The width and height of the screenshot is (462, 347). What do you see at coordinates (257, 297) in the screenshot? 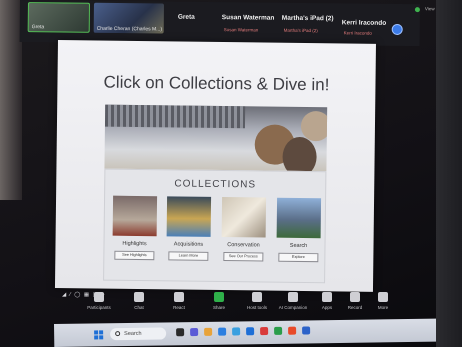
I see `shield-icon` at bounding box center [257, 297].